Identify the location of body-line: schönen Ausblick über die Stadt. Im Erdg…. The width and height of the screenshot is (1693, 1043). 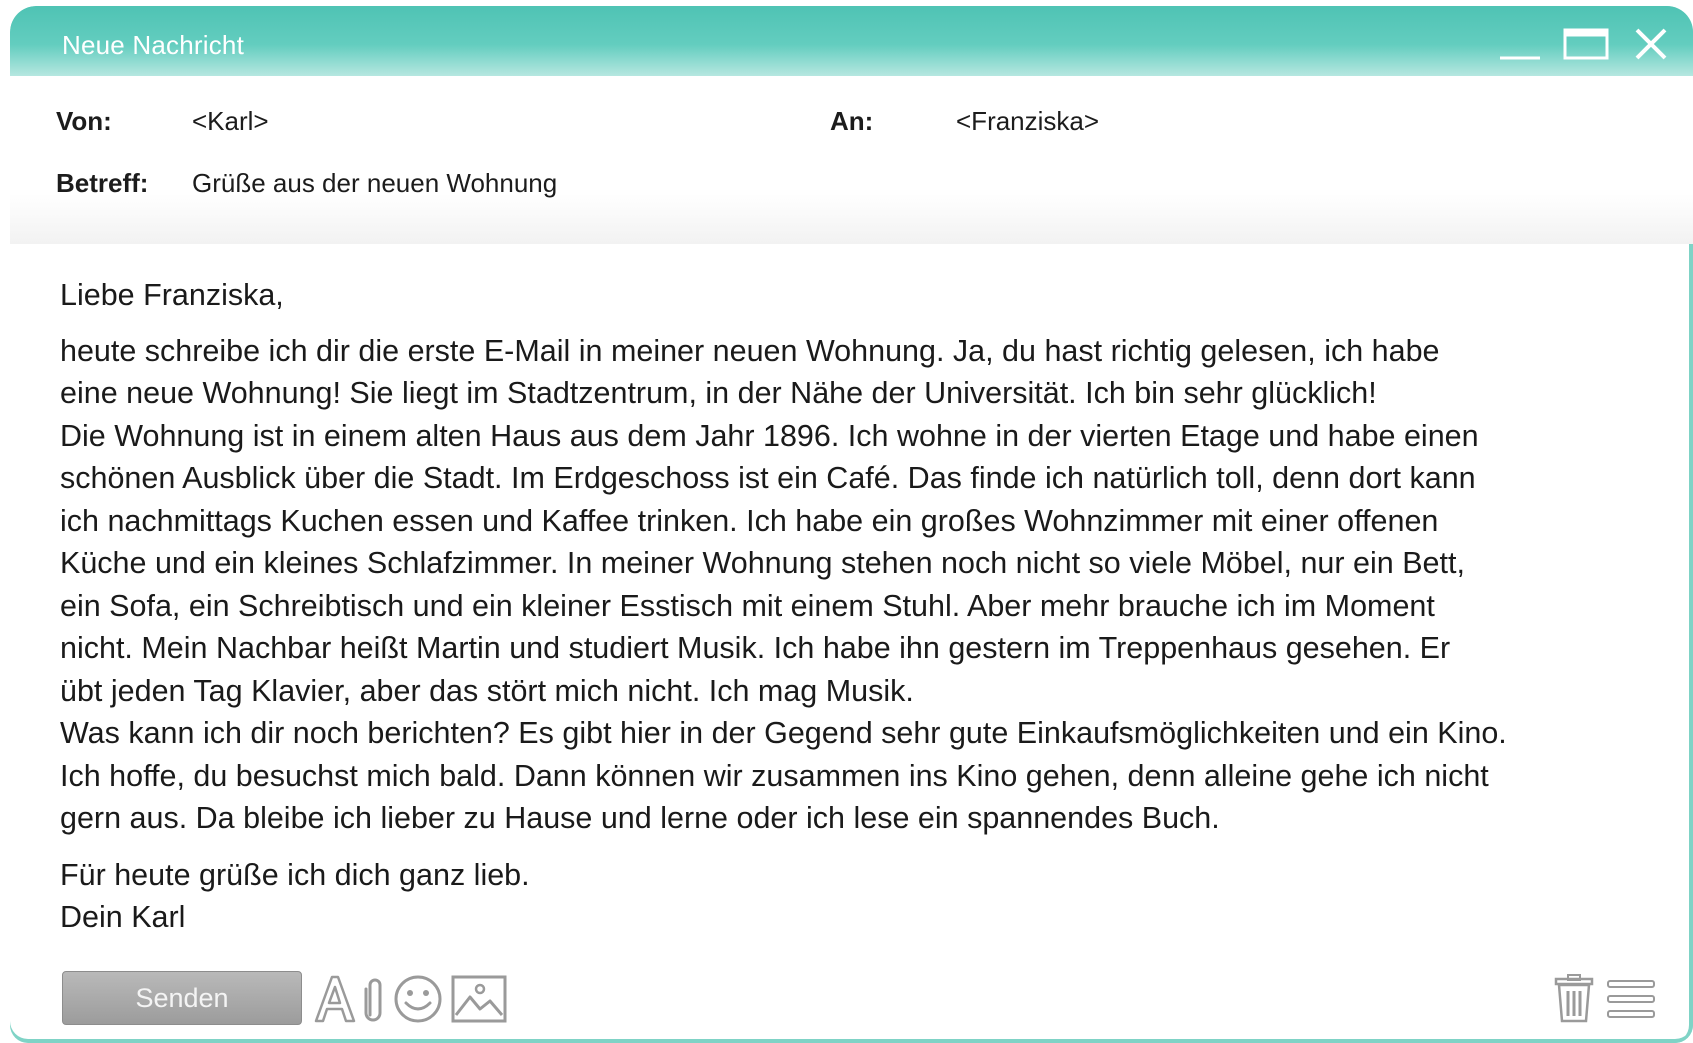
(768, 478).